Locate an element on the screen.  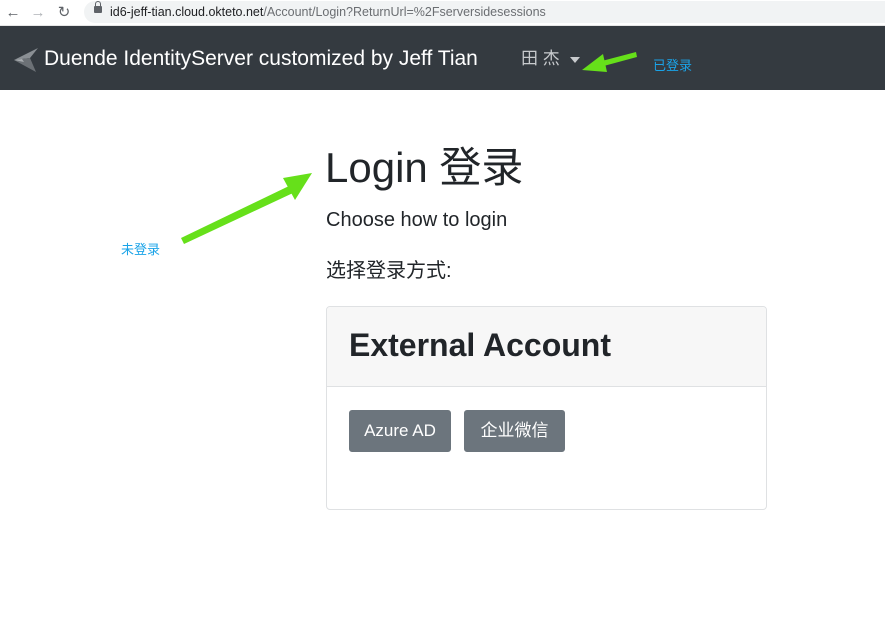
choose-method-label: 选择登录方式: is located at coordinates (389, 271).